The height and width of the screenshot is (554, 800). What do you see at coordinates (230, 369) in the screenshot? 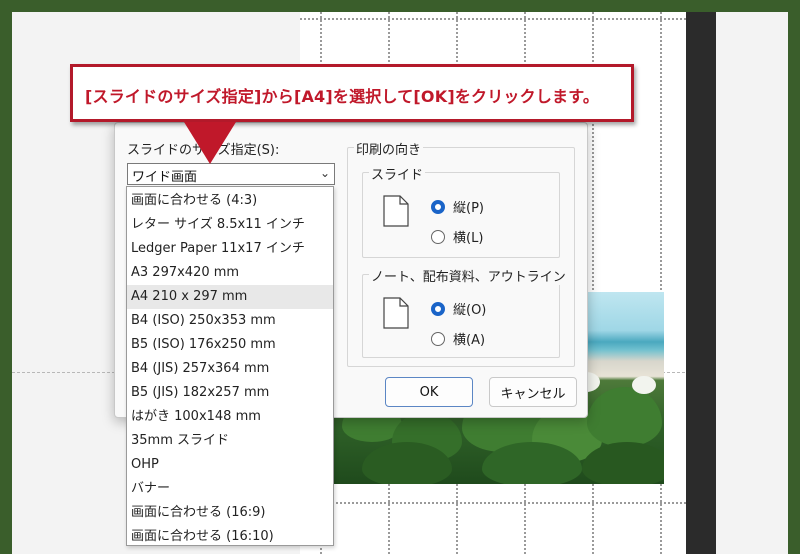
I see `dropdown-option: B4 (JIS) 257x364 mm` at bounding box center [230, 369].